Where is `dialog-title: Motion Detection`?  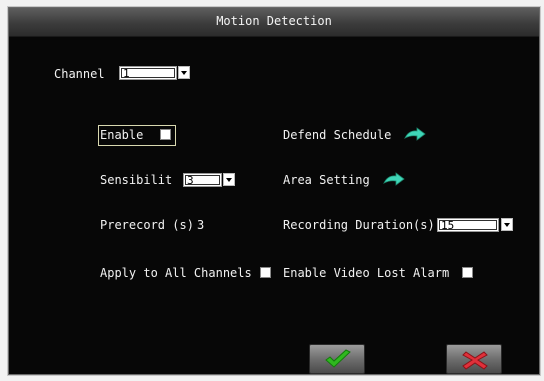
dialog-title: Motion Detection is located at coordinates (274, 21).